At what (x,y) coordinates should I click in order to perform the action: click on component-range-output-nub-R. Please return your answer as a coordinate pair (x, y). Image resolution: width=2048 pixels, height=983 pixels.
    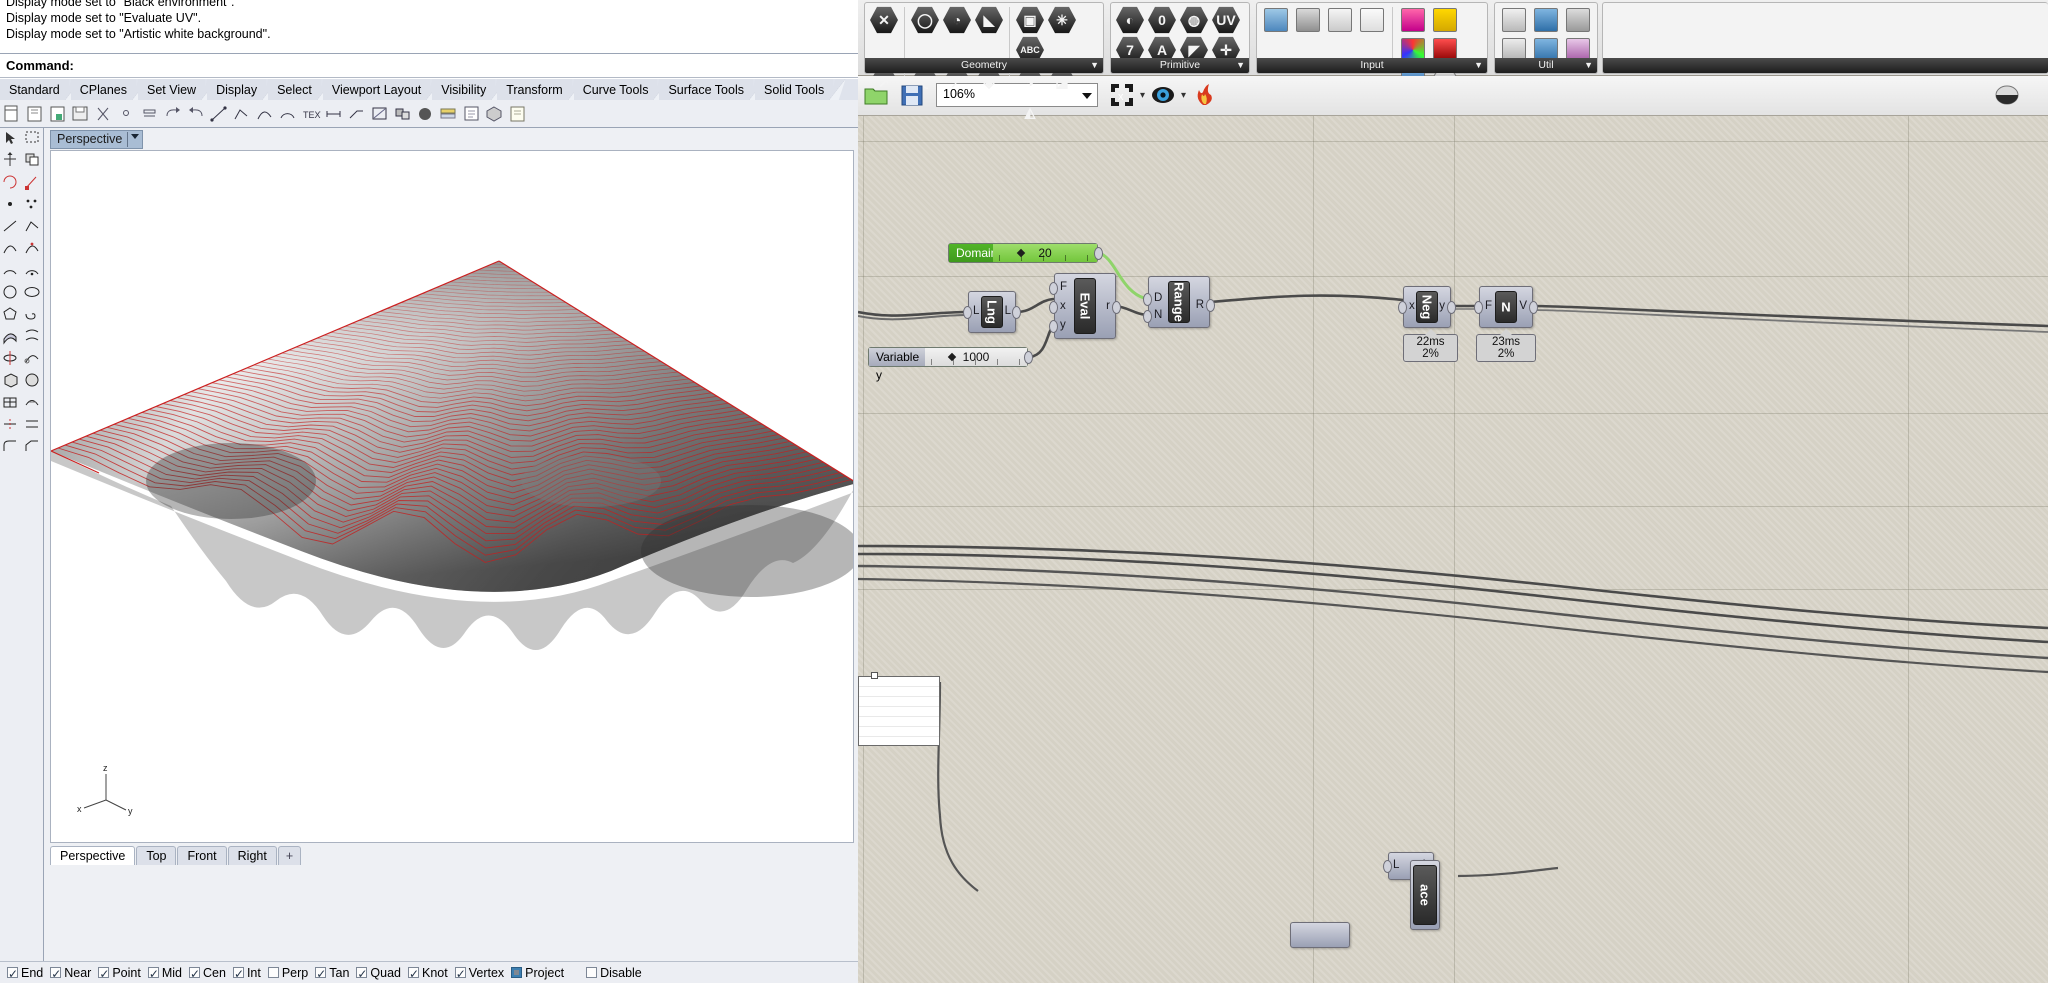
    Looking at the image, I should click on (1210, 305).